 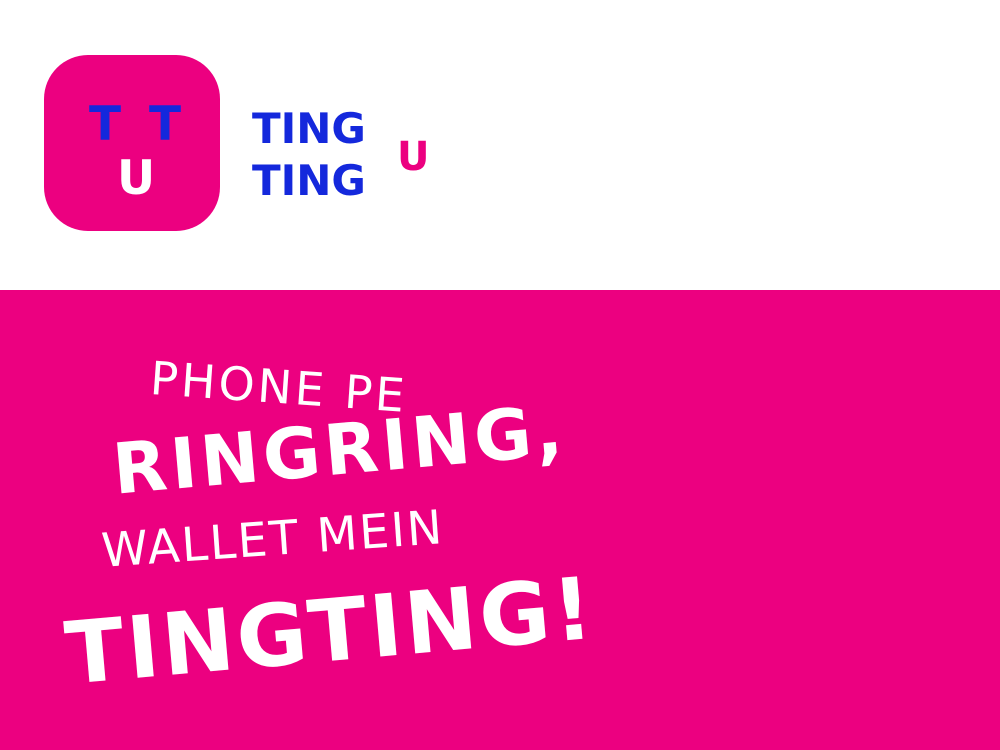 What do you see at coordinates (136, 178) in the screenshot?
I see `app-icon-letter-u: U` at bounding box center [136, 178].